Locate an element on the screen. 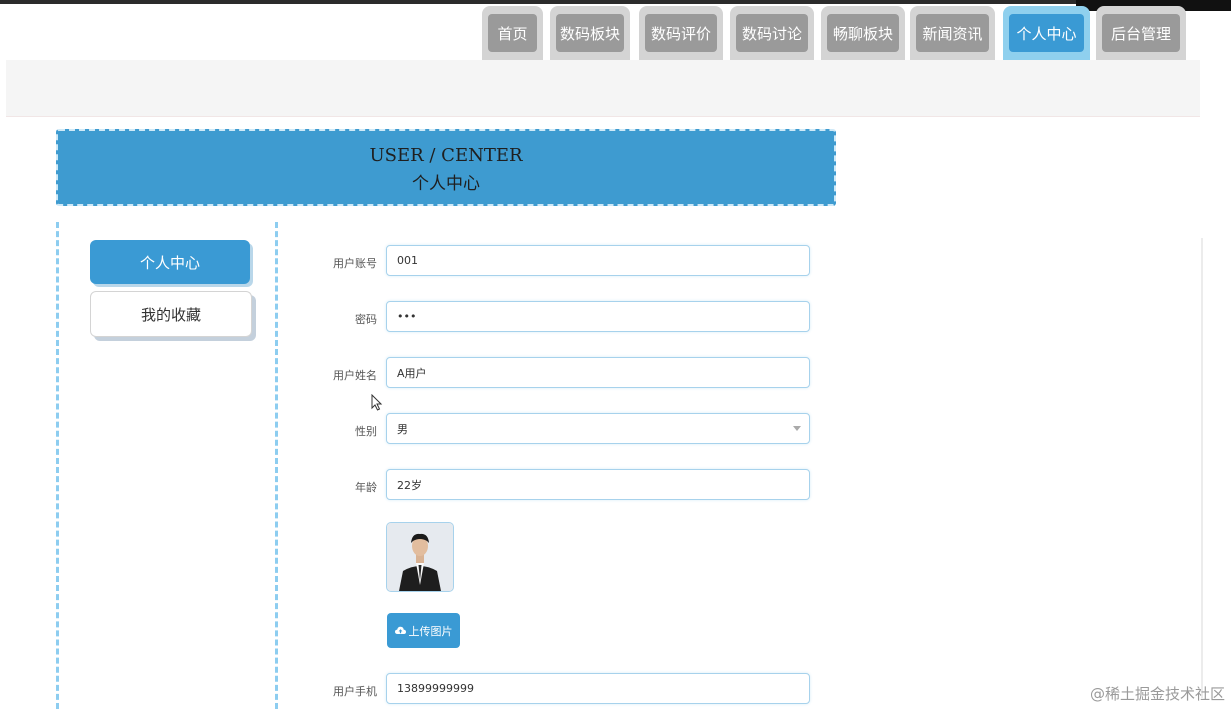 The height and width of the screenshot is (709, 1231). banner-title-cn: 个人中心 is located at coordinates (446, 184).